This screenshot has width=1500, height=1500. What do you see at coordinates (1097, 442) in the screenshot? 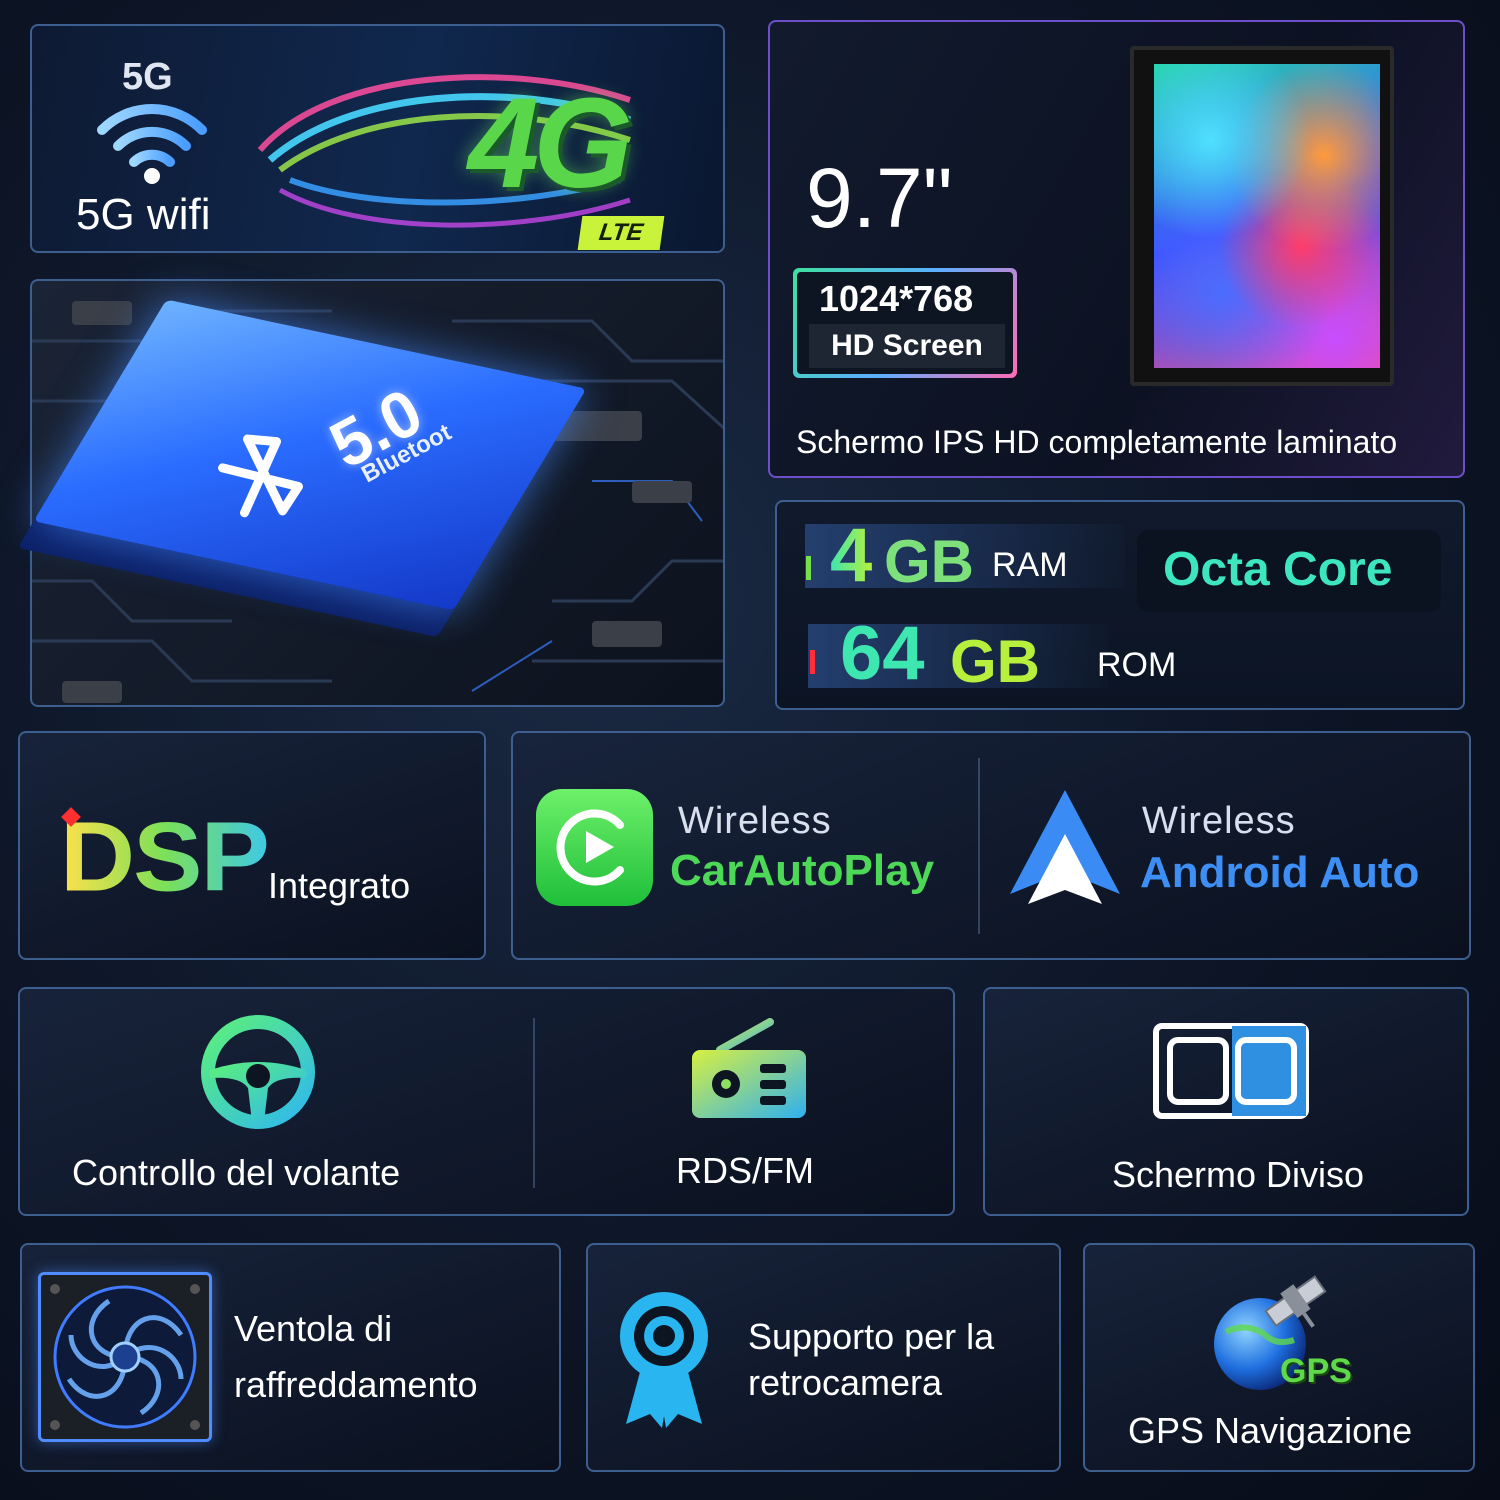
I see `screen-caption: Schermo IPS HD completamente laminato` at bounding box center [1097, 442].